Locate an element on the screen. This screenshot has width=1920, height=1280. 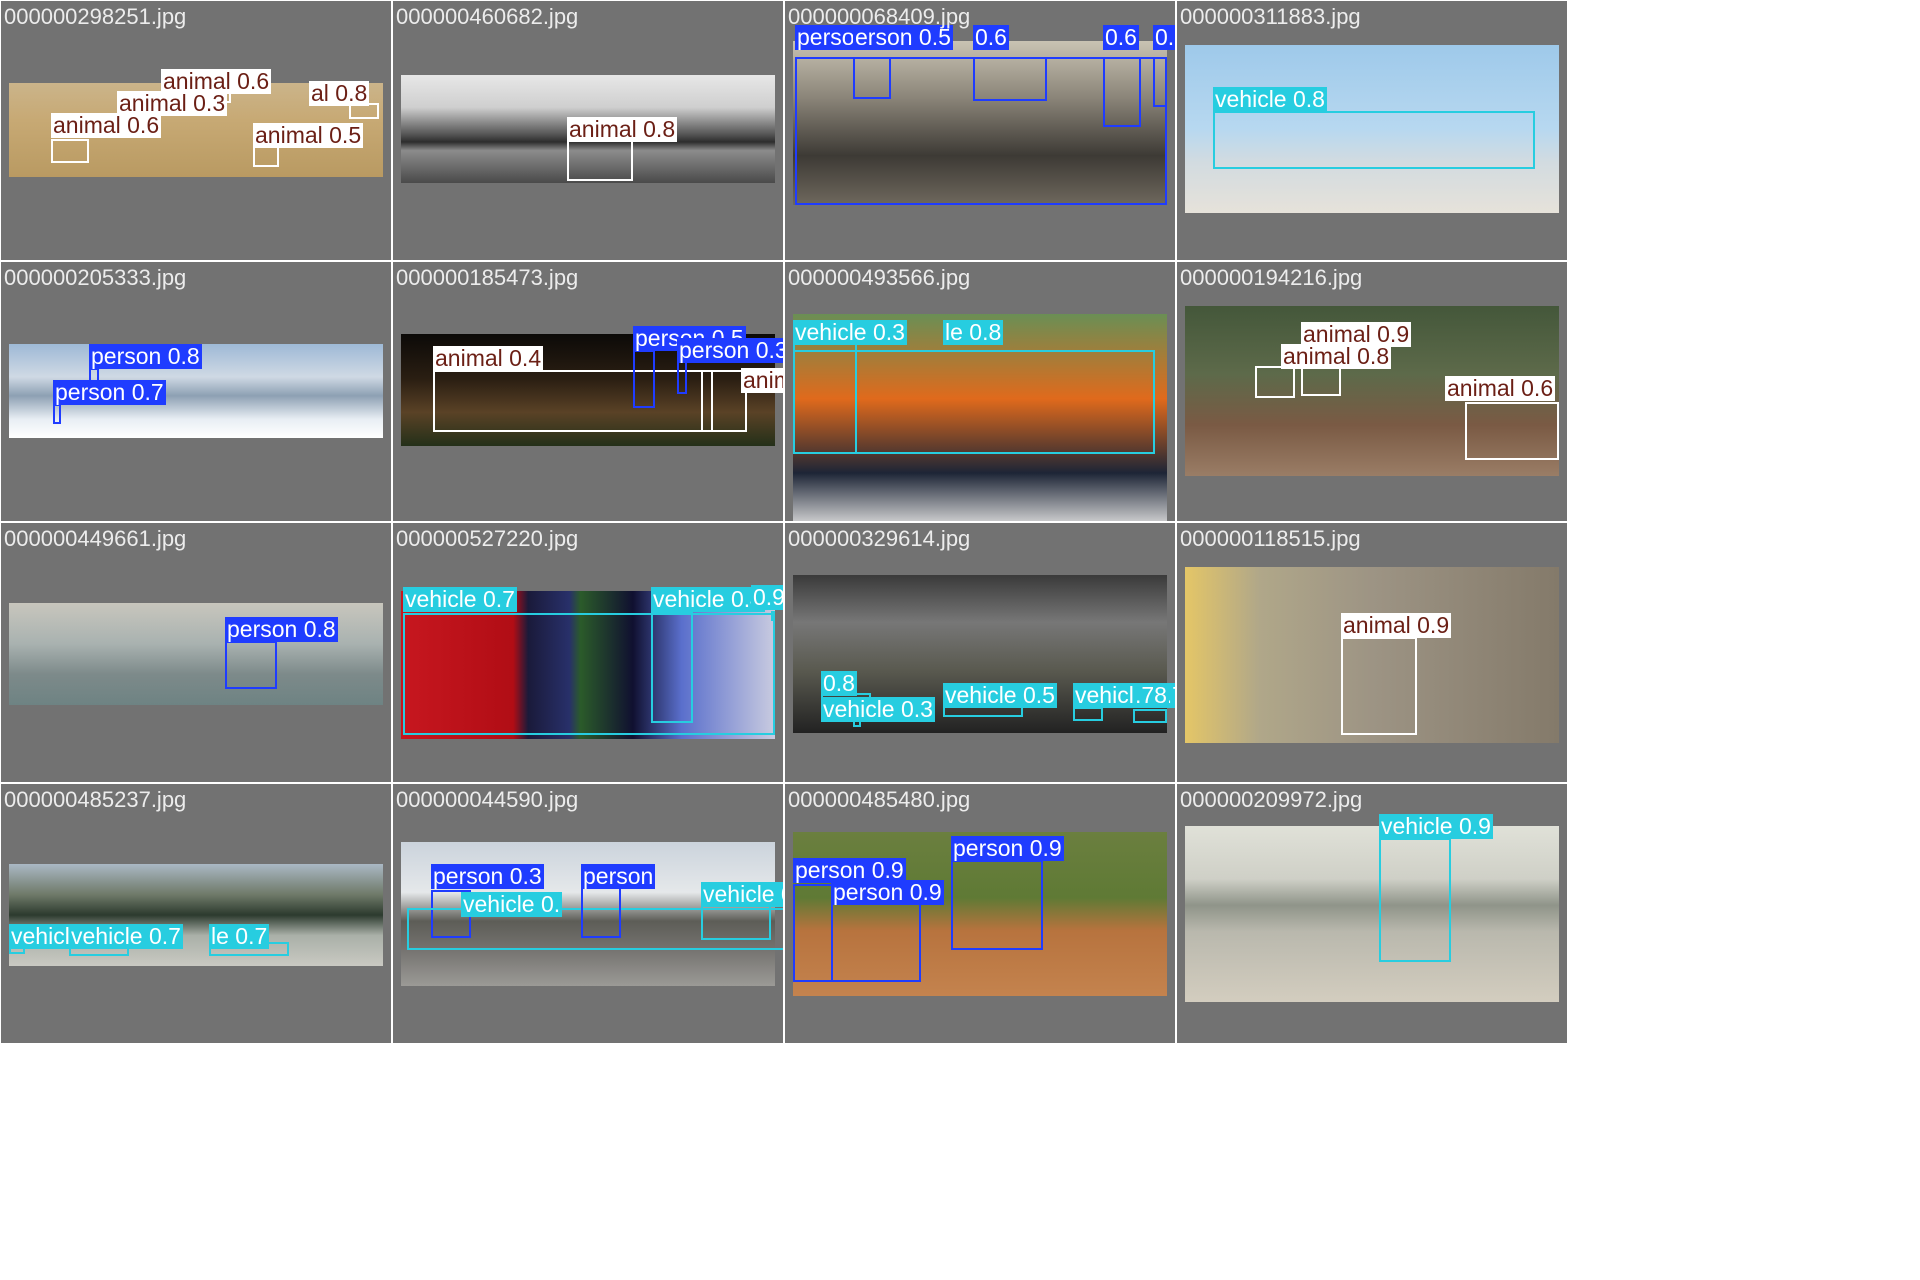
detection-label: vehicle 0.5 is located at coordinates (1000, 695).